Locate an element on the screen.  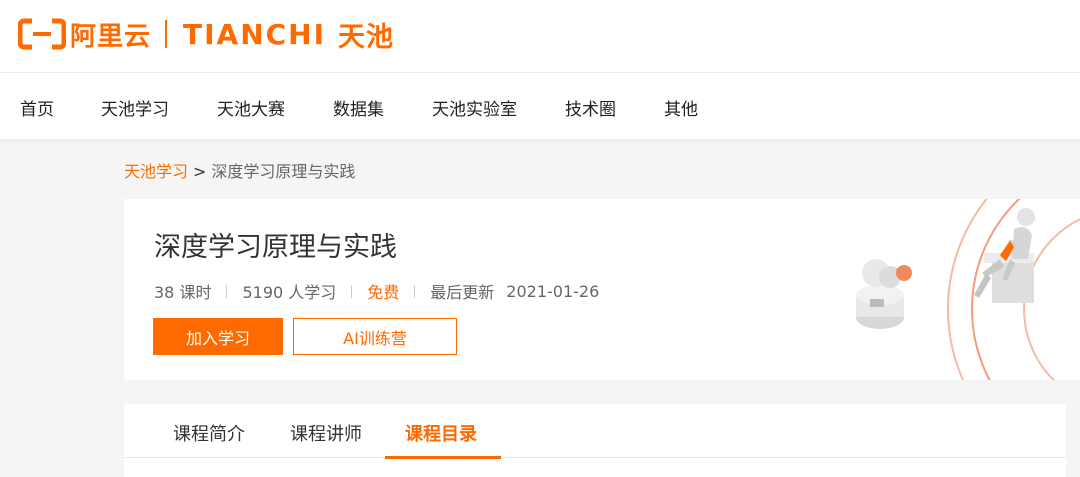
nav-item-others: 其他 is located at coordinates (681, 107).